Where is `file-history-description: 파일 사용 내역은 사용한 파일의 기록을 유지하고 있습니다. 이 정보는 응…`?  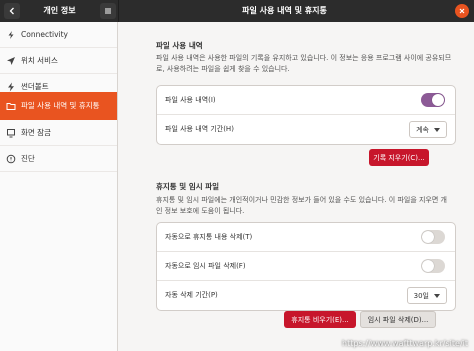
file-history-description: 파일 사용 내역은 사용한 파일의 기록을 유지하고 있습니다. 이 정보는 응… is located at coordinates (306, 64).